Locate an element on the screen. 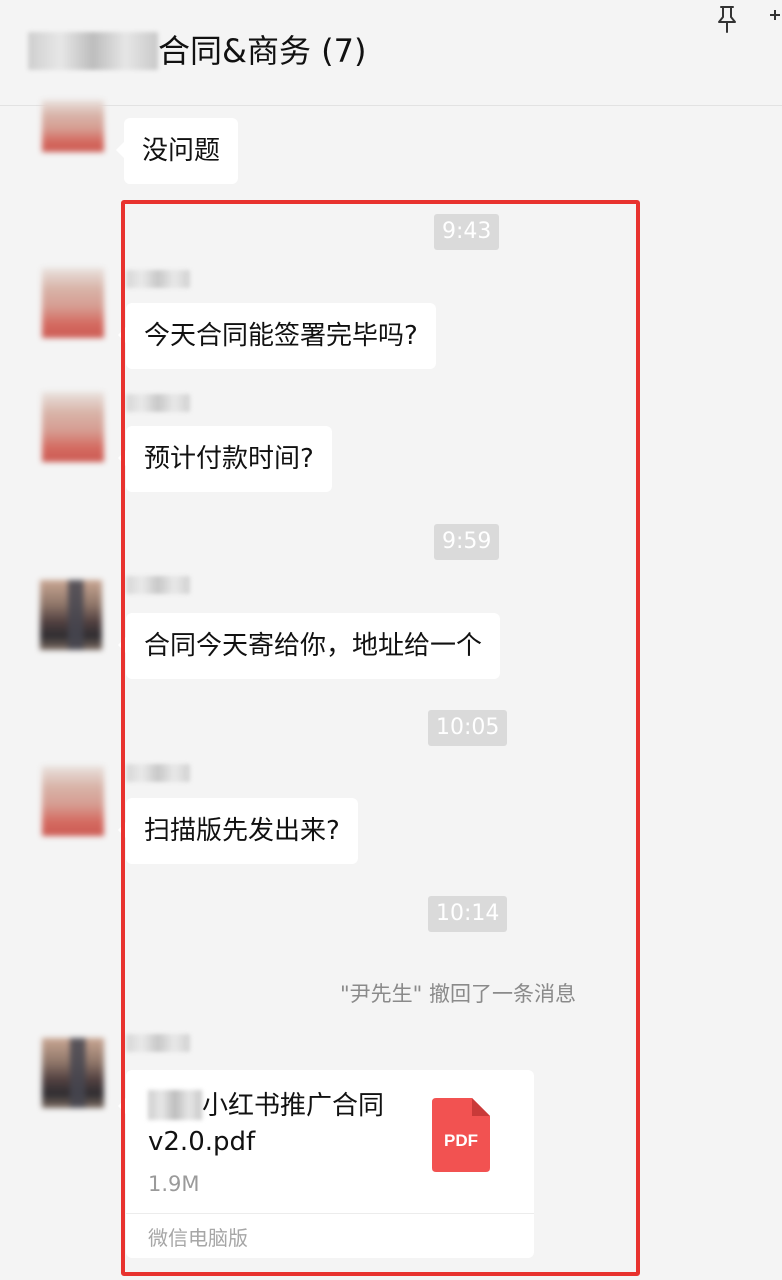 The image size is (782, 1280). file-name-extension: v2.0.pdf is located at coordinates (202, 1142).